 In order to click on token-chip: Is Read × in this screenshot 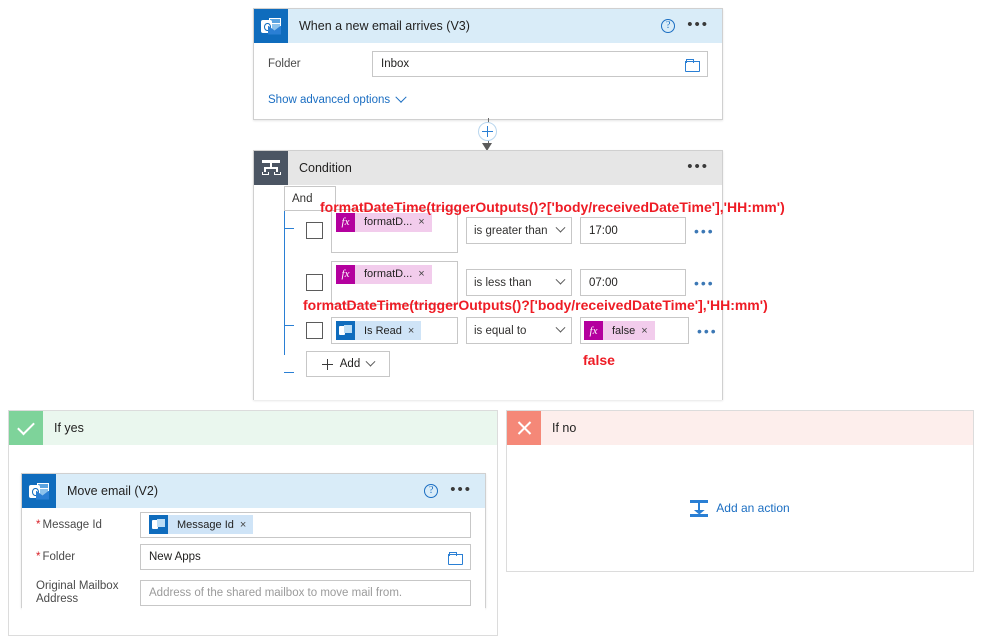, I will do `click(379, 330)`.